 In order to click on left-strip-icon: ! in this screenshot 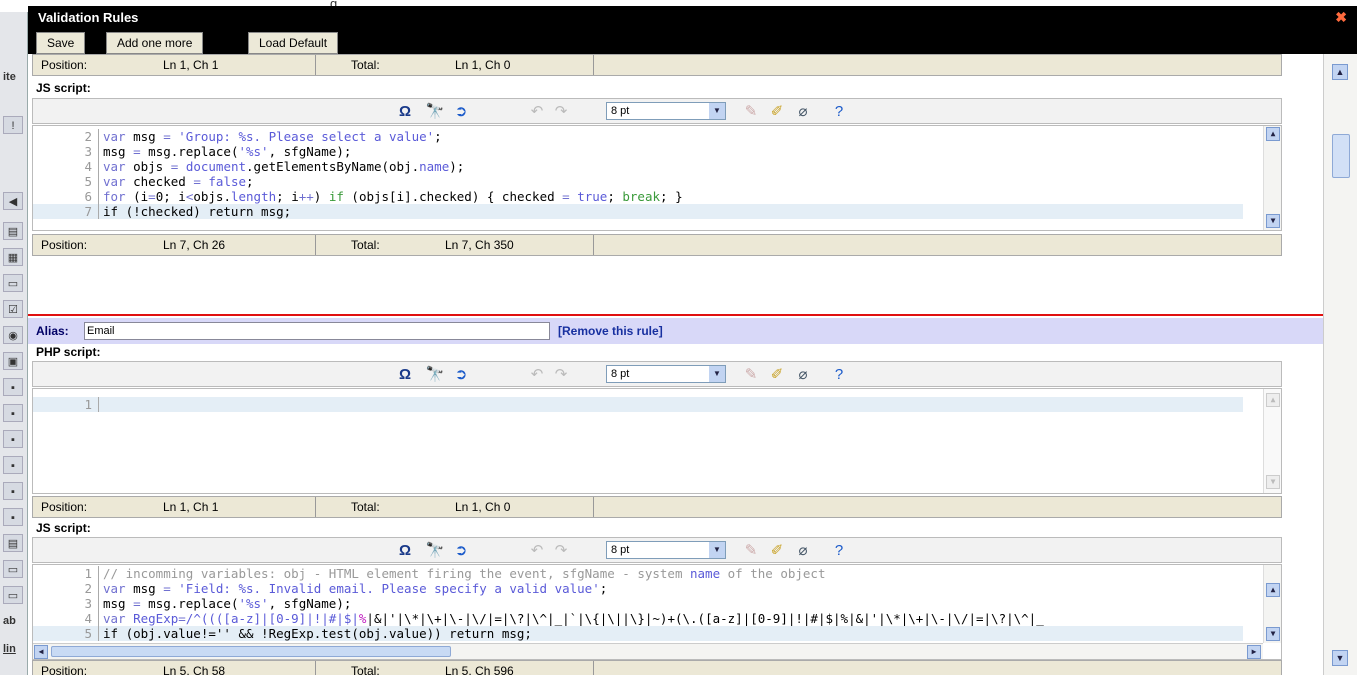, I will do `click(13, 125)`.